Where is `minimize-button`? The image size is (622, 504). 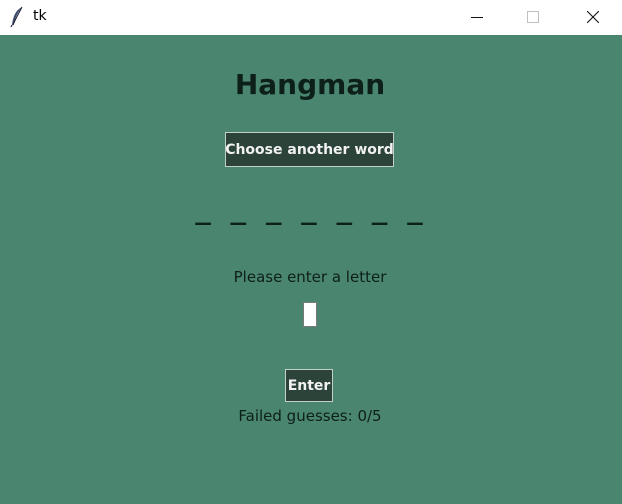 minimize-button is located at coordinates (477, 17).